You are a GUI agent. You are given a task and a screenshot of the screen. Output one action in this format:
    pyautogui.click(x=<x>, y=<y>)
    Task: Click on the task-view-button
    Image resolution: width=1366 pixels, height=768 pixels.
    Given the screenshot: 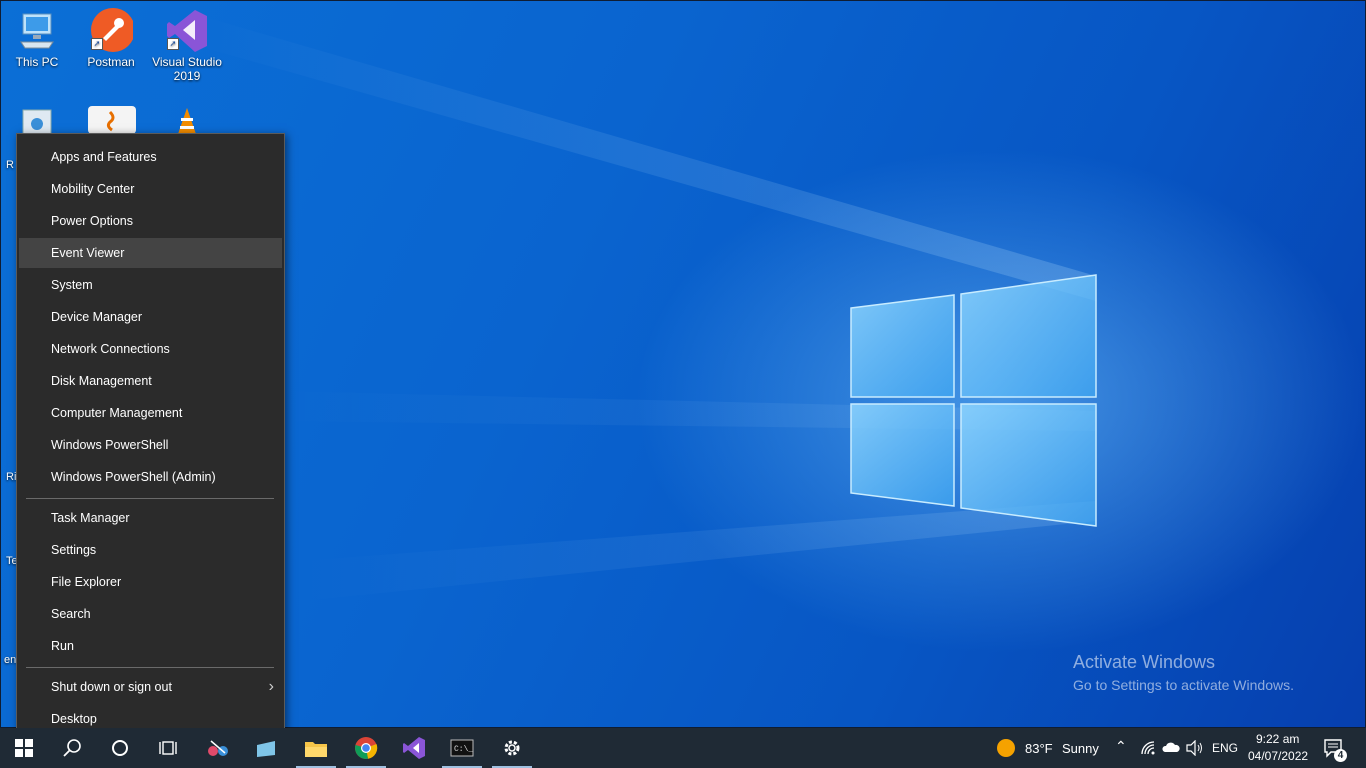 What is the action you would take?
    pyautogui.click(x=168, y=748)
    